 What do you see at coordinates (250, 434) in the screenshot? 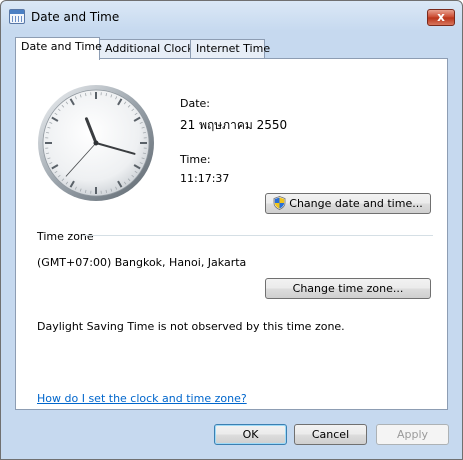
I see `ok-button: OK` at bounding box center [250, 434].